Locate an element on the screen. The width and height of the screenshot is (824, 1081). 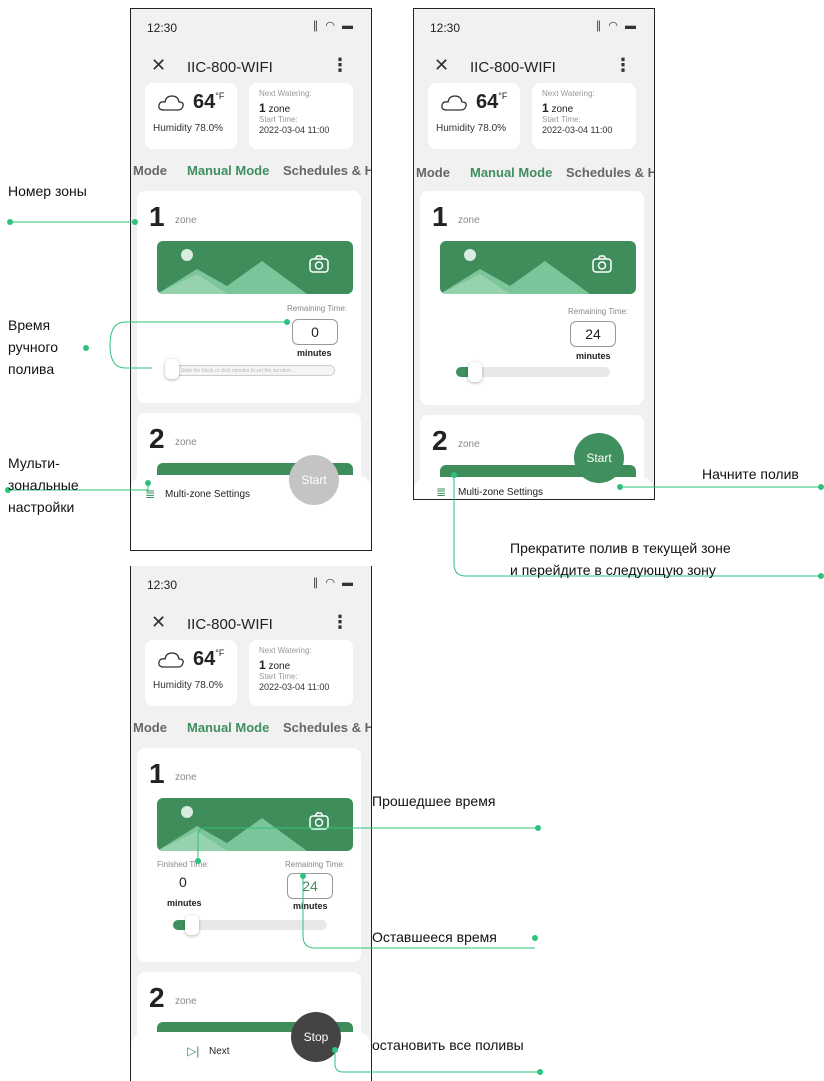
annotation-stop-all: остановить все поливы is located at coordinates (448, 1045).